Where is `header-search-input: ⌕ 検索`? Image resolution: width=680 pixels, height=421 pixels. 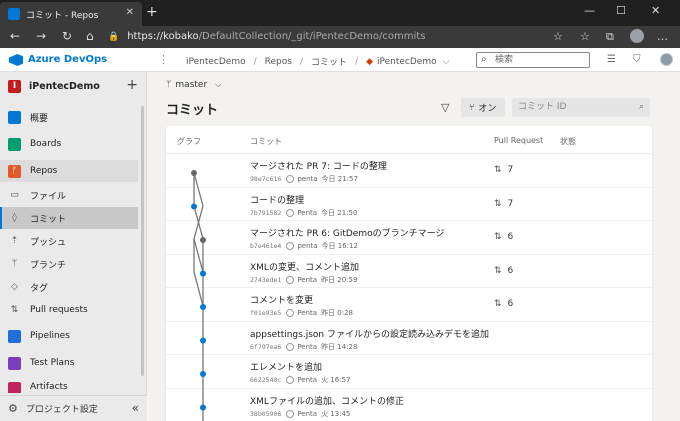
header-search-input: ⌕ 検索 is located at coordinates (533, 60).